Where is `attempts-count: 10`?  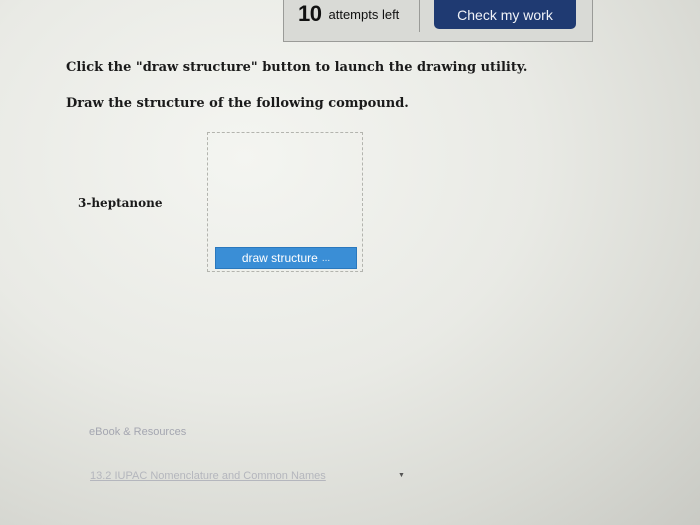 attempts-count: 10 is located at coordinates (310, 13).